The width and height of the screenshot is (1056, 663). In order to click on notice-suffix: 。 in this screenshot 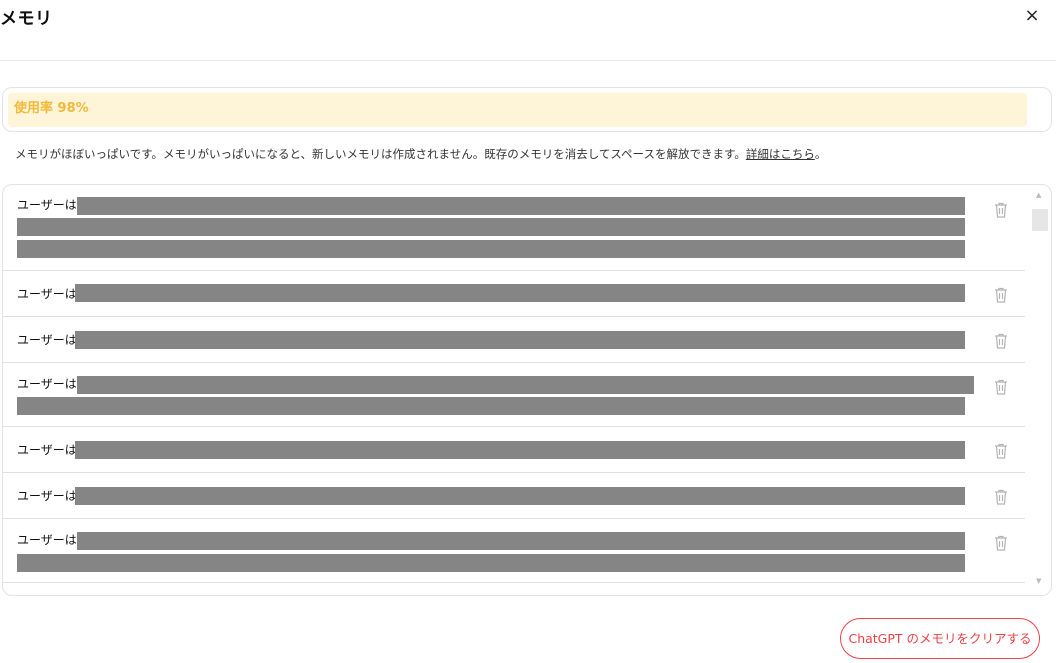, I will do `click(820, 154)`.